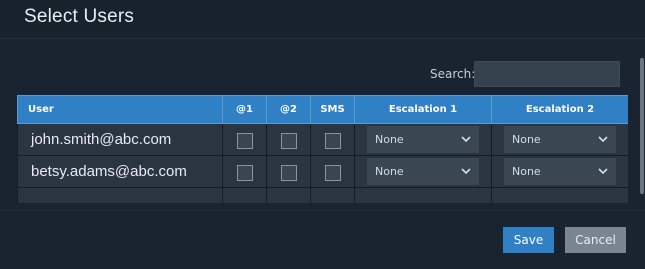  Describe the element at coordinates (547, 74) in the screenshot. I see `search-input` at that location.